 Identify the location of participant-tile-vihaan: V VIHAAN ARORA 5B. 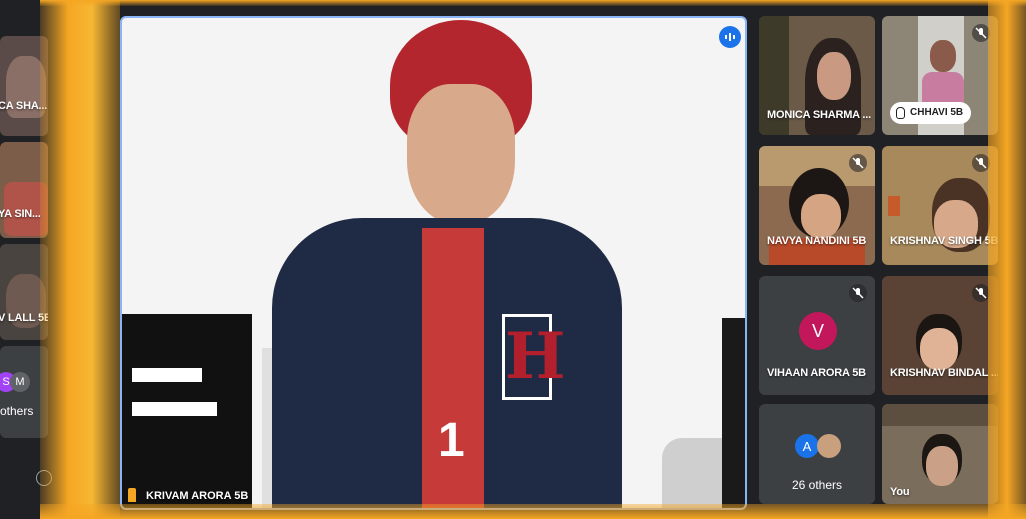
(817, 335).